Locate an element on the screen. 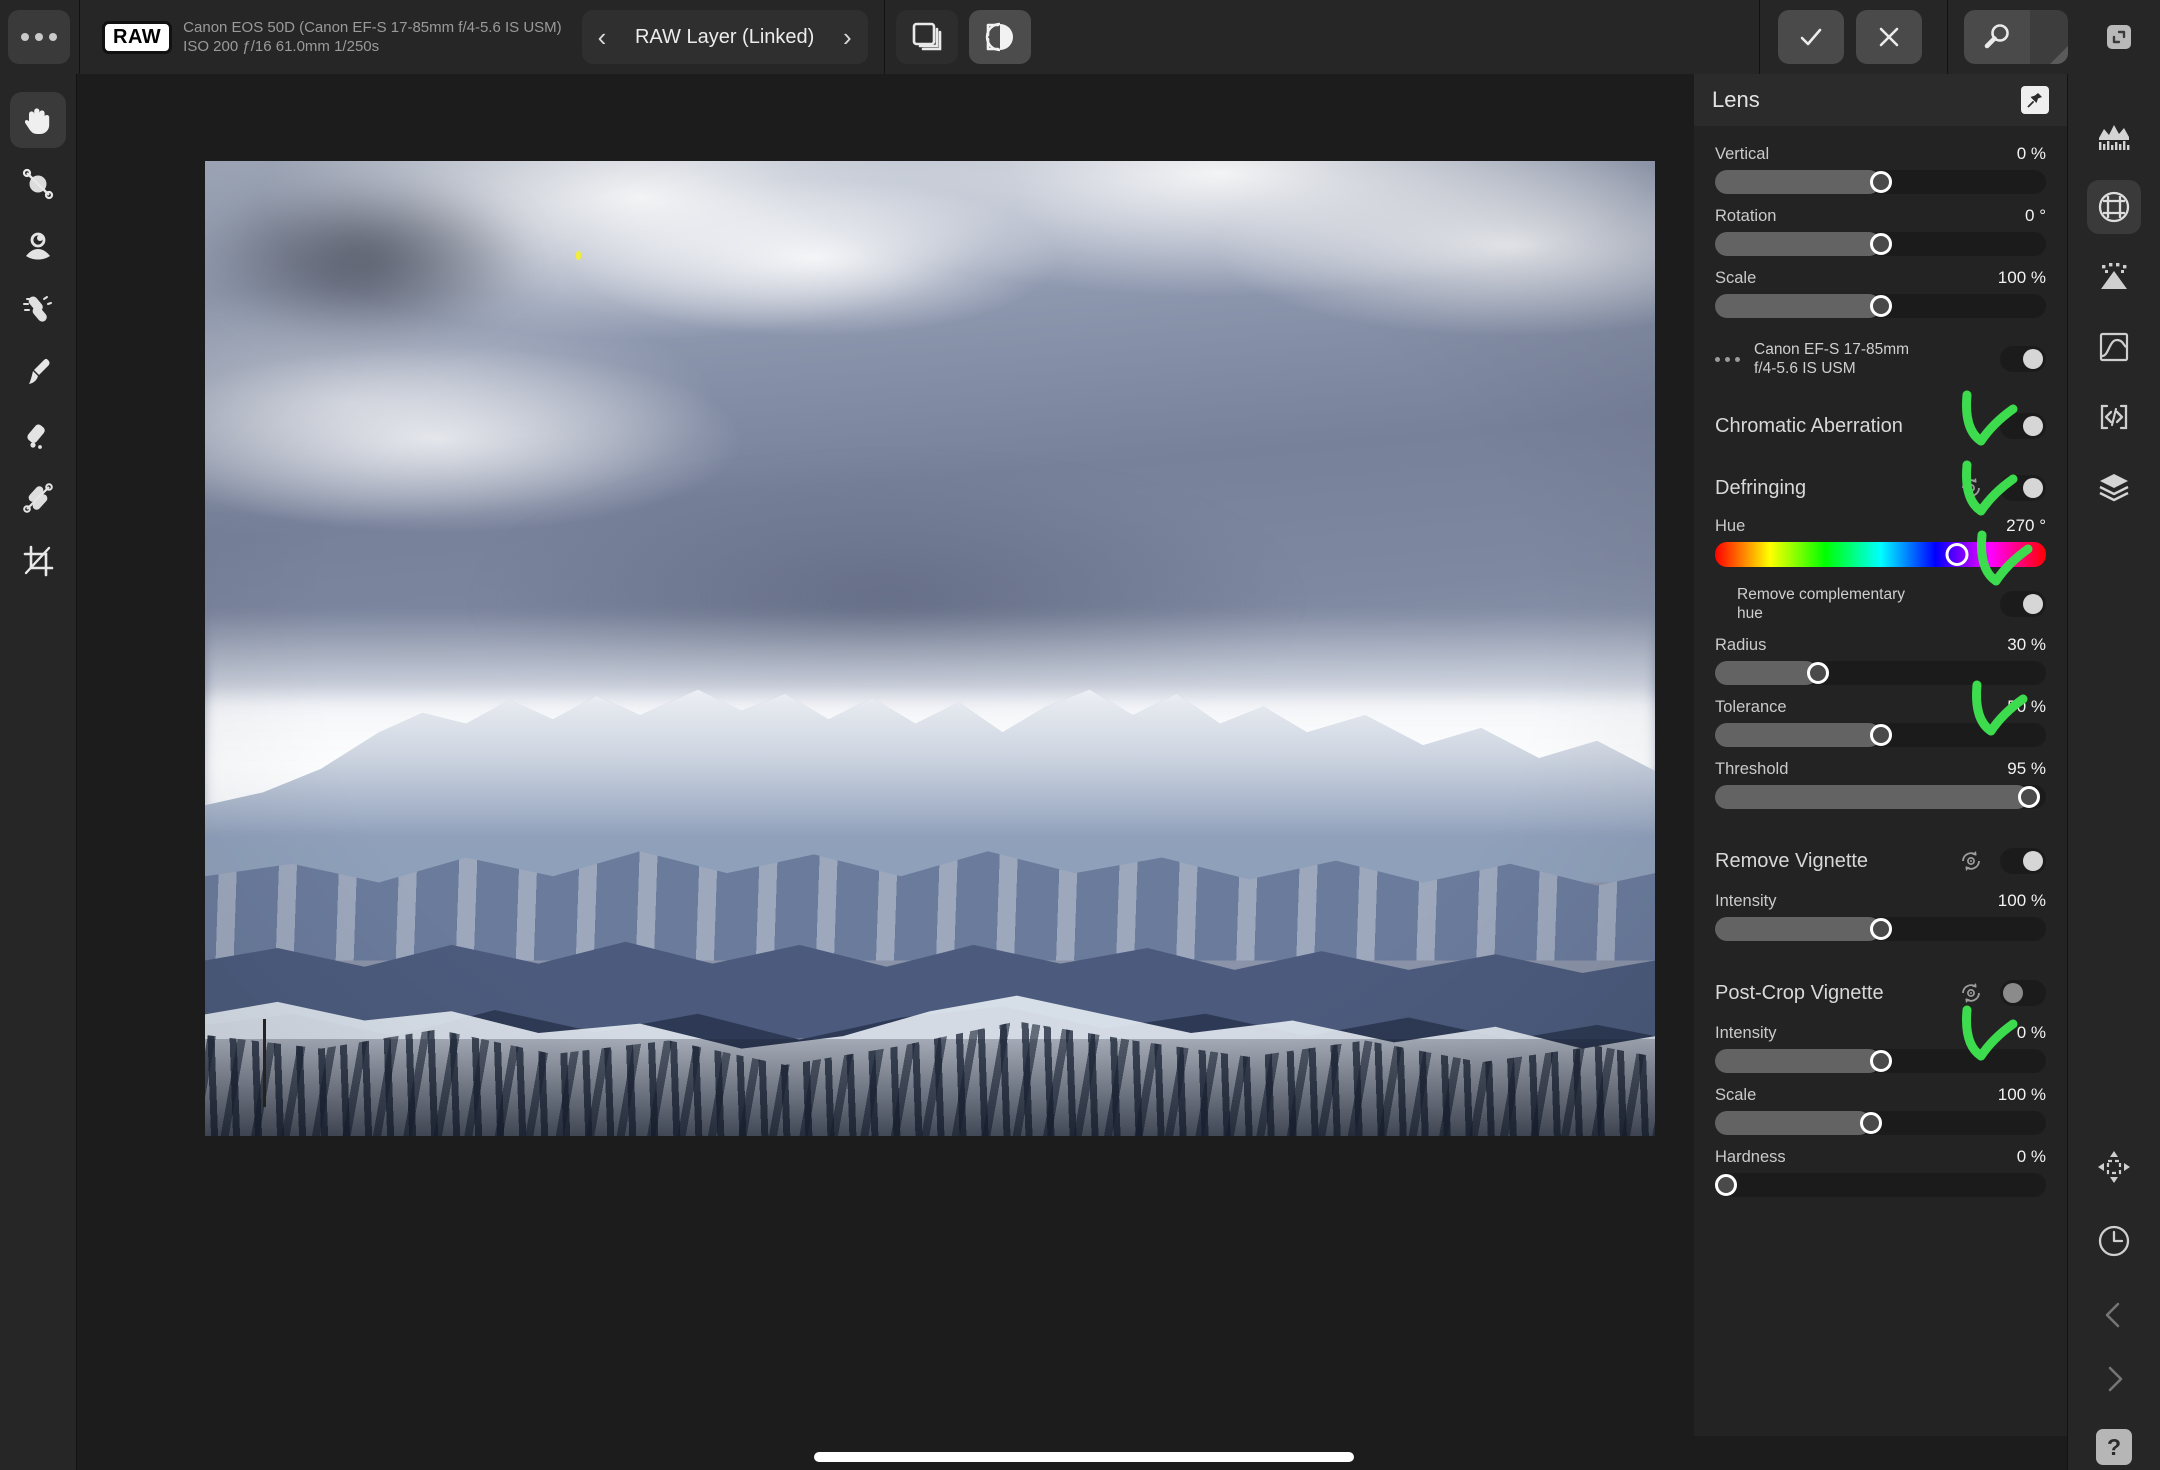  lens-profile-row: Canon EF-S 17-85mm f/4-5.6 IS USM is located at coordinates (1880, 359).